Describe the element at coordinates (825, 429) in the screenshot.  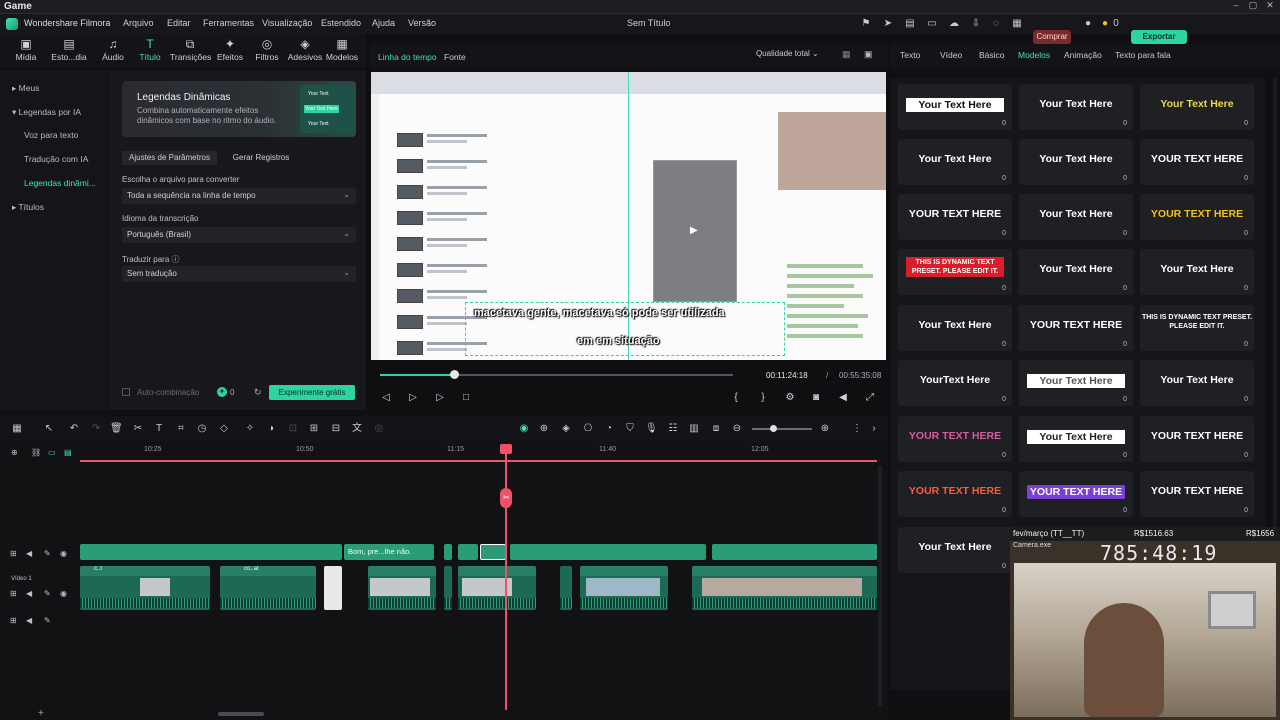
I see `zoom-in-icon: ⊕` at that location.